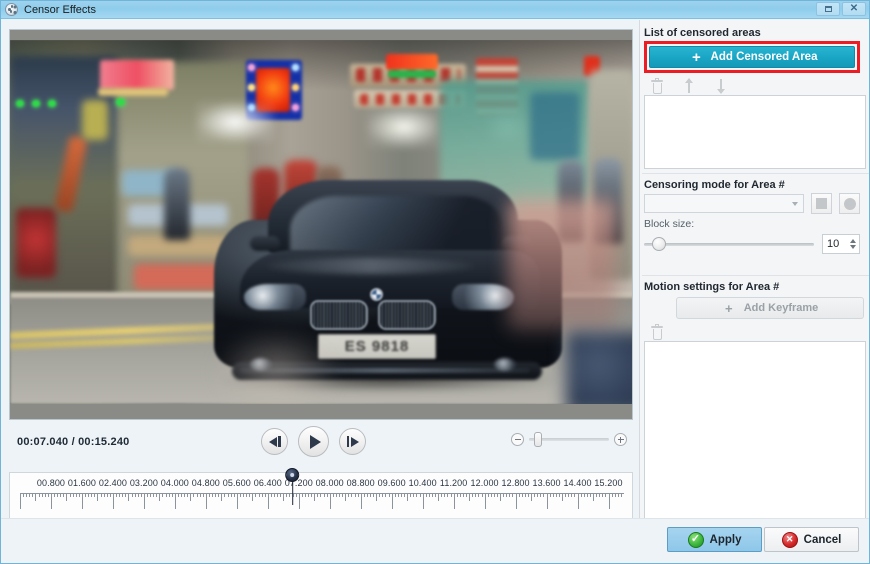  What do you see at coordinates (82, 483) in the screenshot?
I see `ruler-tick-label: 01.600` at bounding box center [82, 483].